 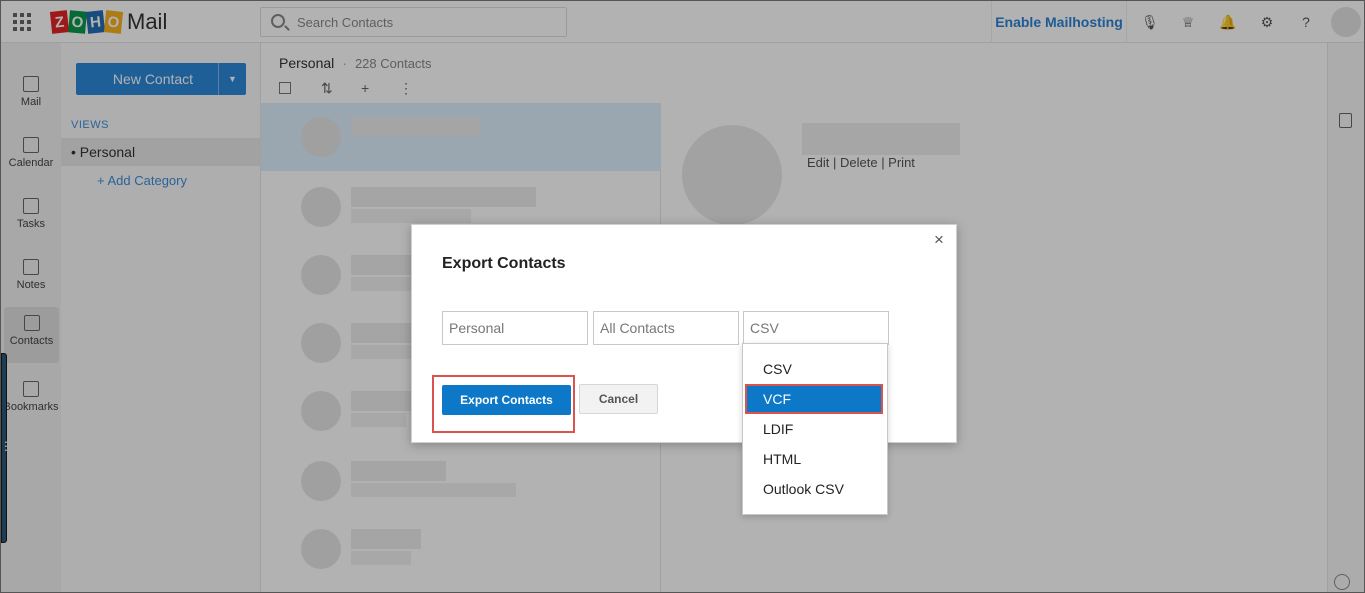 What do you see at coordinates (816, 328) in the screenshot?
I see `format-select: CSV` at bounding box center [816, 328].